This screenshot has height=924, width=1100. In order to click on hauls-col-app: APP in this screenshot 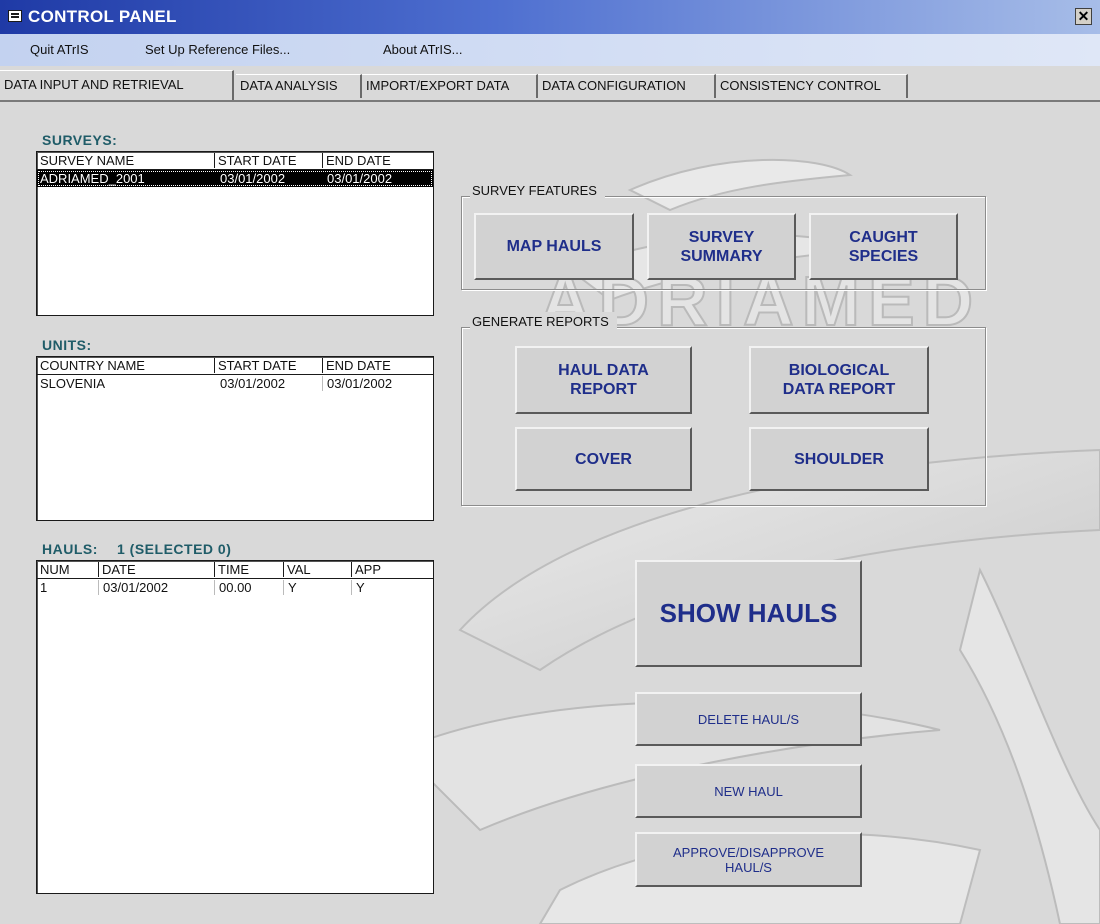, I will do `click(368, 569)`.